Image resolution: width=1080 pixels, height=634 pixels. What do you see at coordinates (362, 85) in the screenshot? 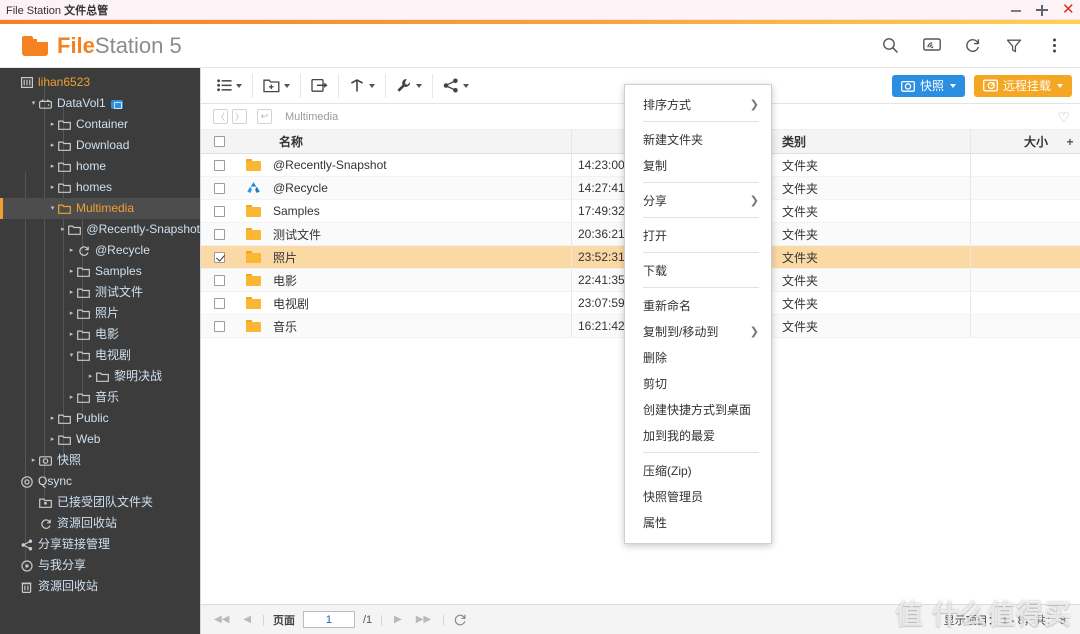
I see `upload-icon` at bounding box center [362, 85].